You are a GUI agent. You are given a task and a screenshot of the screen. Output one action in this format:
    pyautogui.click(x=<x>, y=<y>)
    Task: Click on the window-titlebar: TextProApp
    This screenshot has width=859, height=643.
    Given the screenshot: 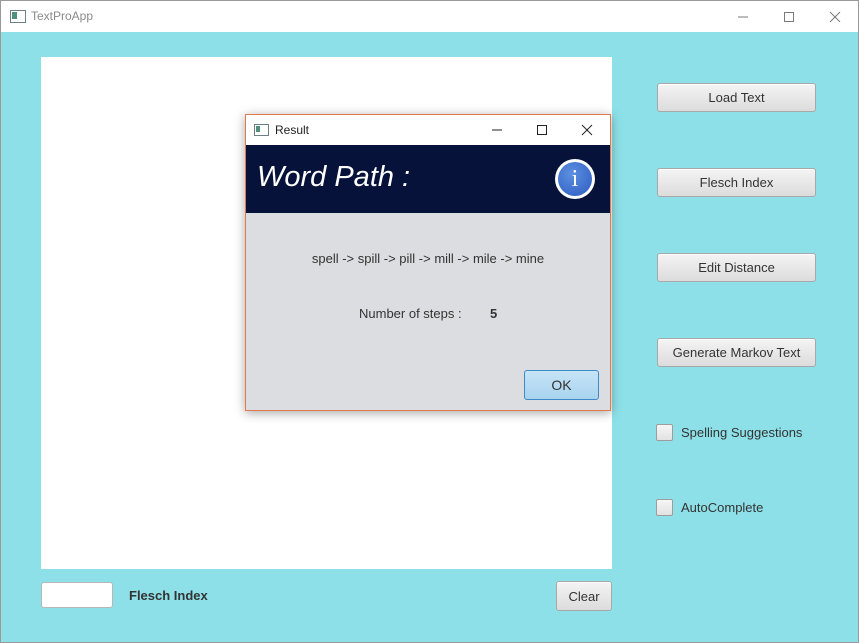 What is the action you would take?
    pyautogui.click(x=429, y=16)
    